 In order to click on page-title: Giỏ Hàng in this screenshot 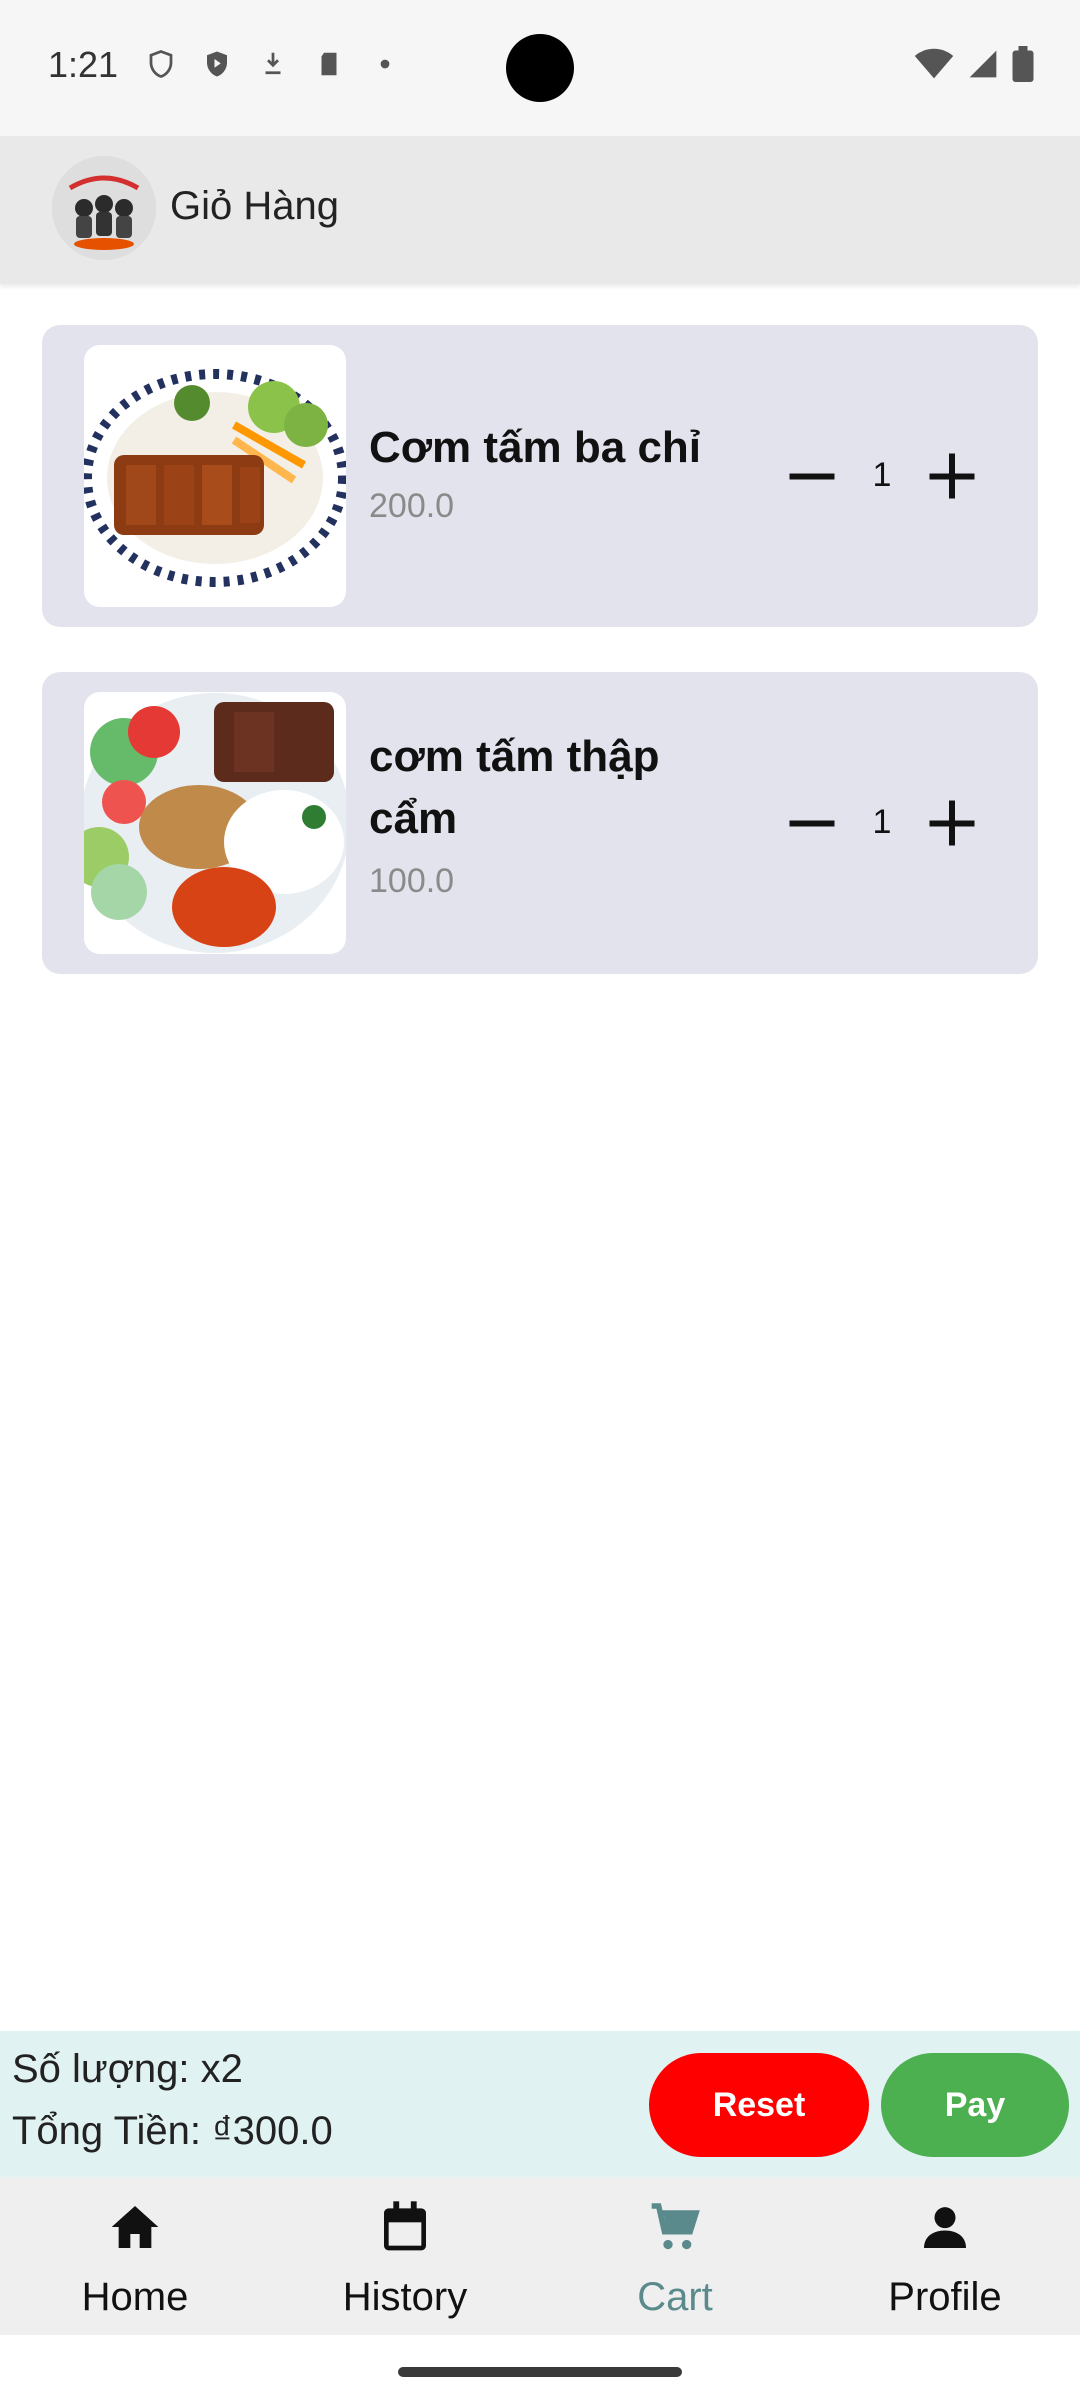, I will do `click(254, 206)`.